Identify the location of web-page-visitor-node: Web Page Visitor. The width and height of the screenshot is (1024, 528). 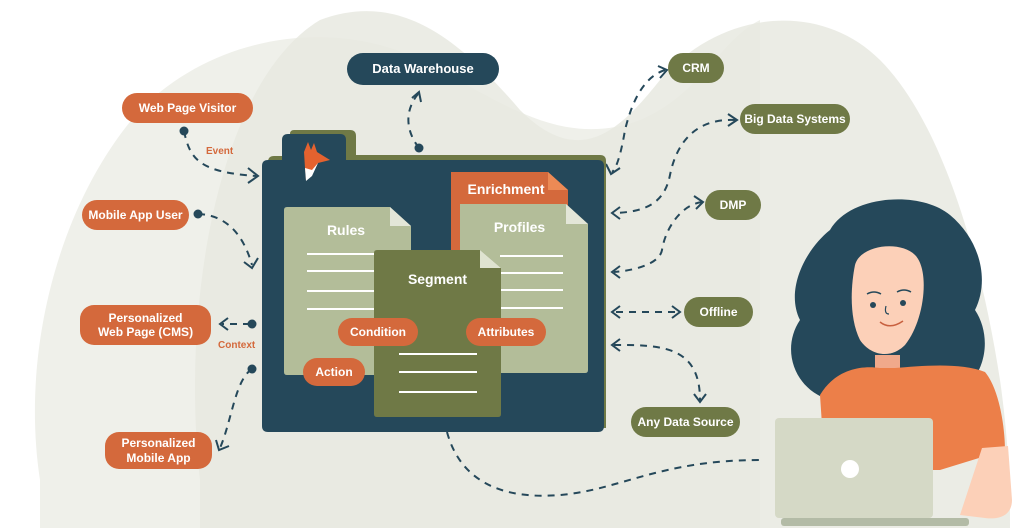
(187, 108).